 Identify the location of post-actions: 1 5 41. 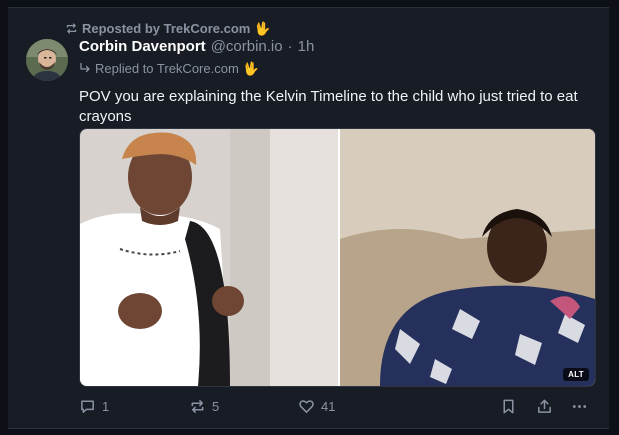
(336, 406).